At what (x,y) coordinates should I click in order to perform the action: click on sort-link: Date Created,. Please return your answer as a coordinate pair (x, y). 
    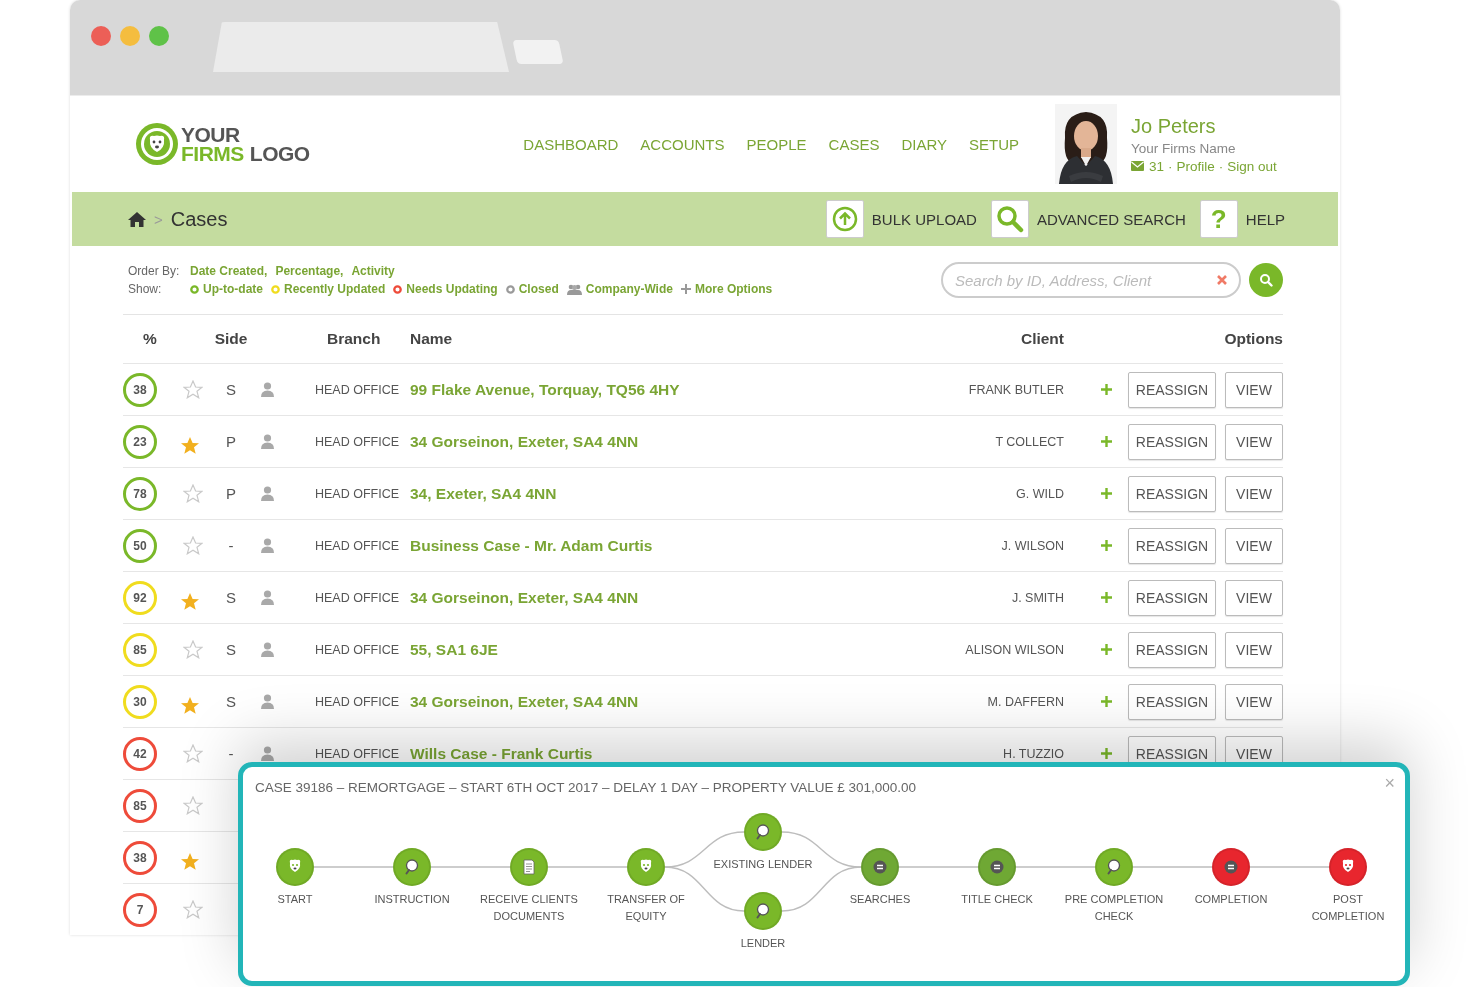
    Looking at the image, I should click on (229, 271).